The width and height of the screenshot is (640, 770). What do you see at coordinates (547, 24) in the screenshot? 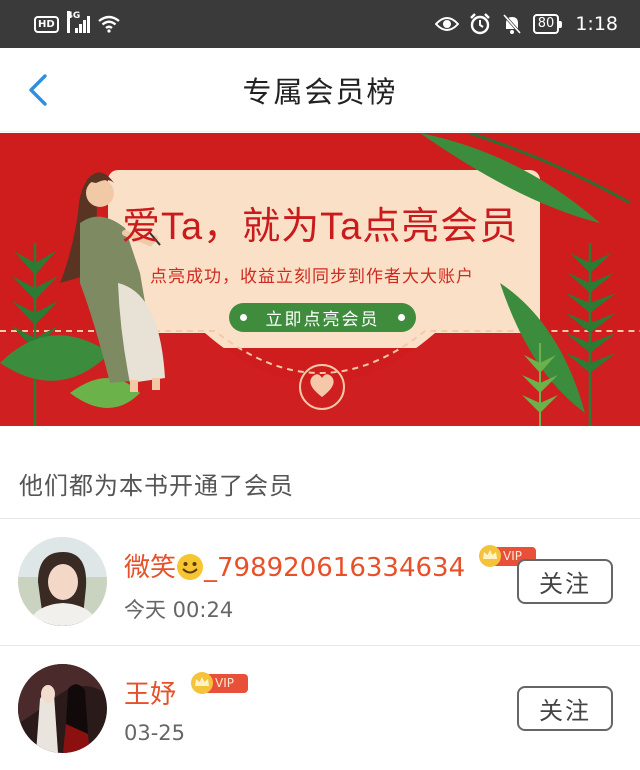
I see `battery-indicator: 80` at bounding box center [547, 24].